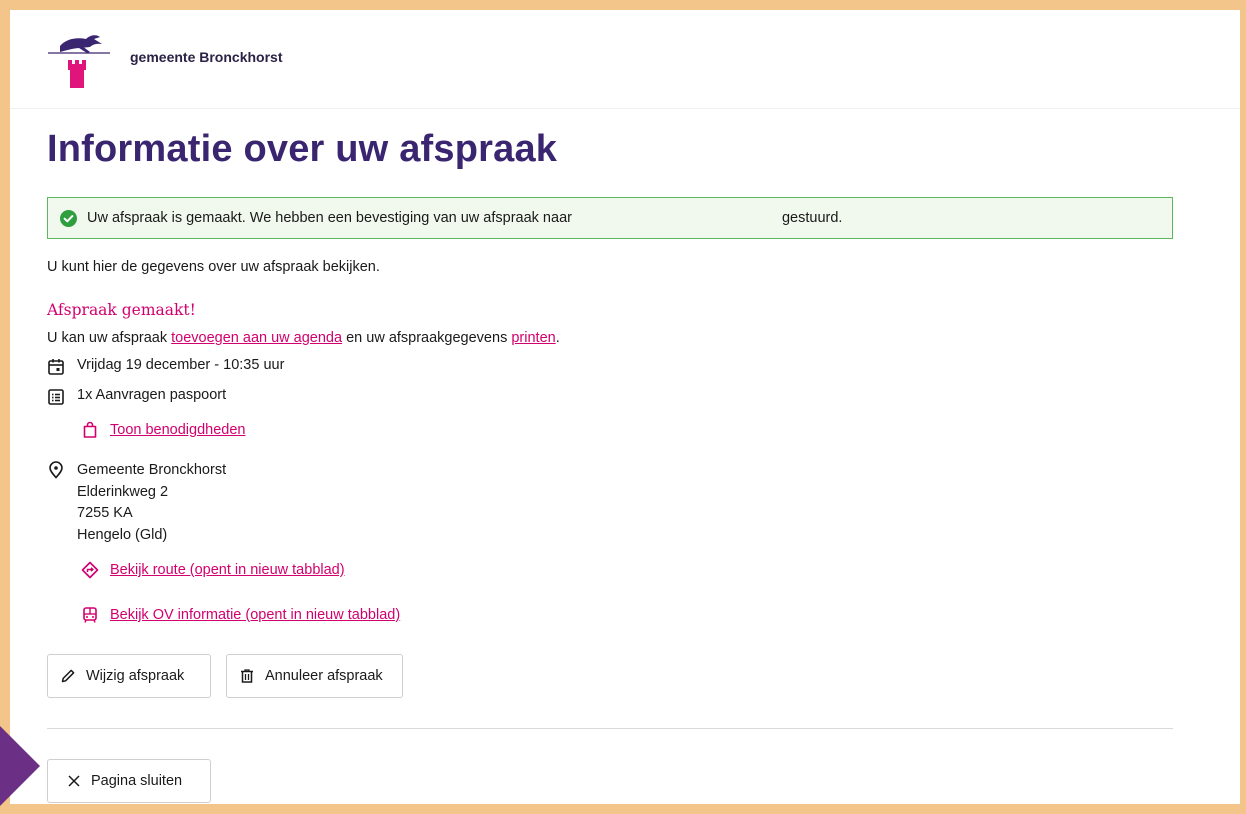  I want to click on list-icon, so click(57, 396).